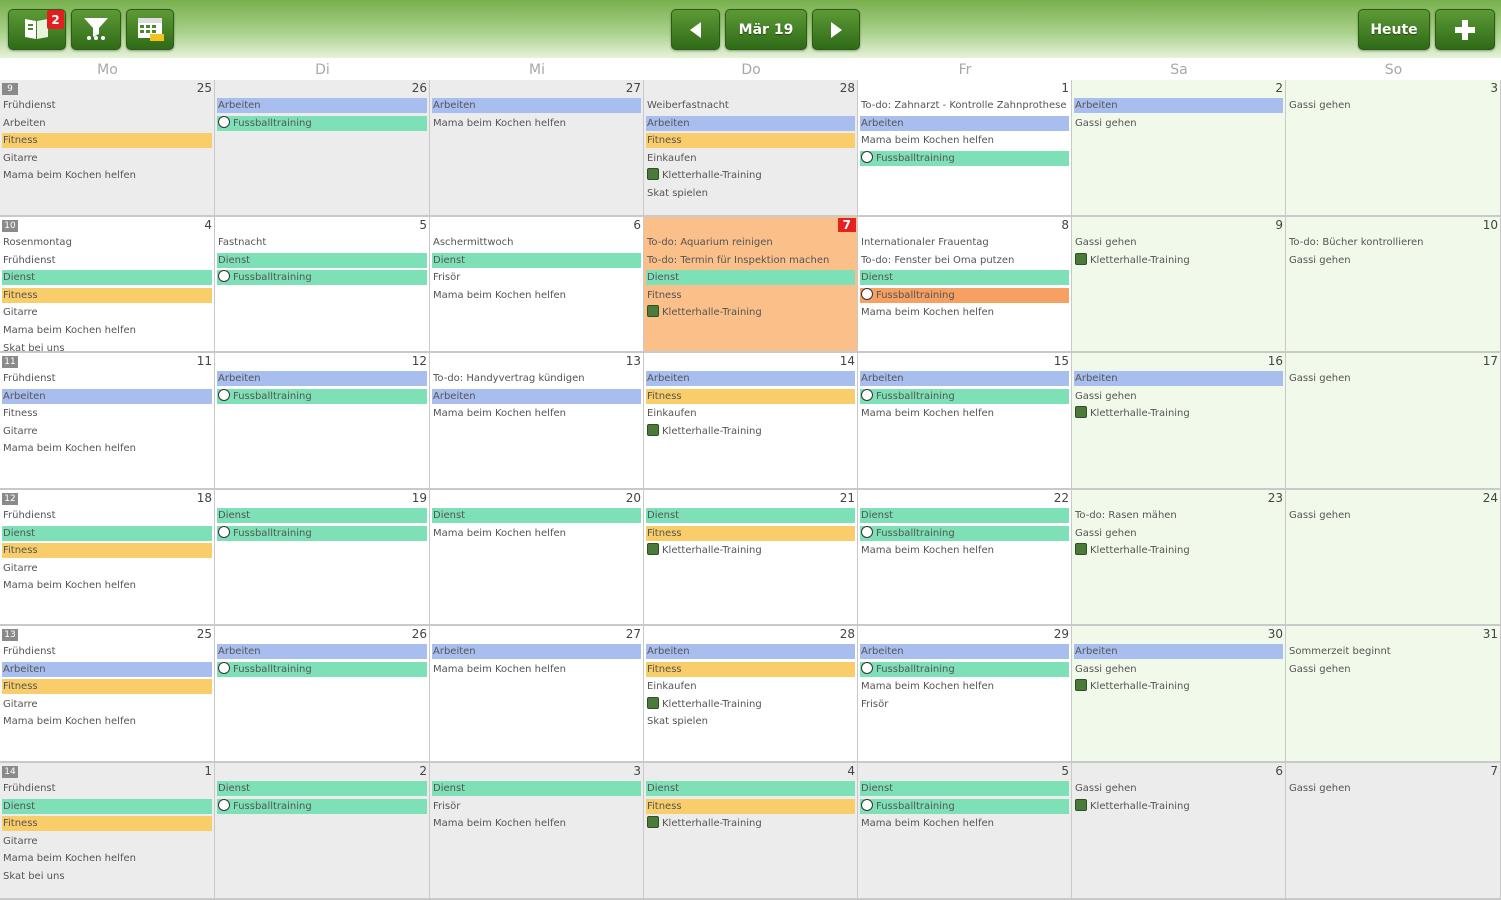 The width and height of the screenshot is (1501, 900). I want to click on calendar-event: To-do: Bücher kontrollieren, so click(1393, 242).